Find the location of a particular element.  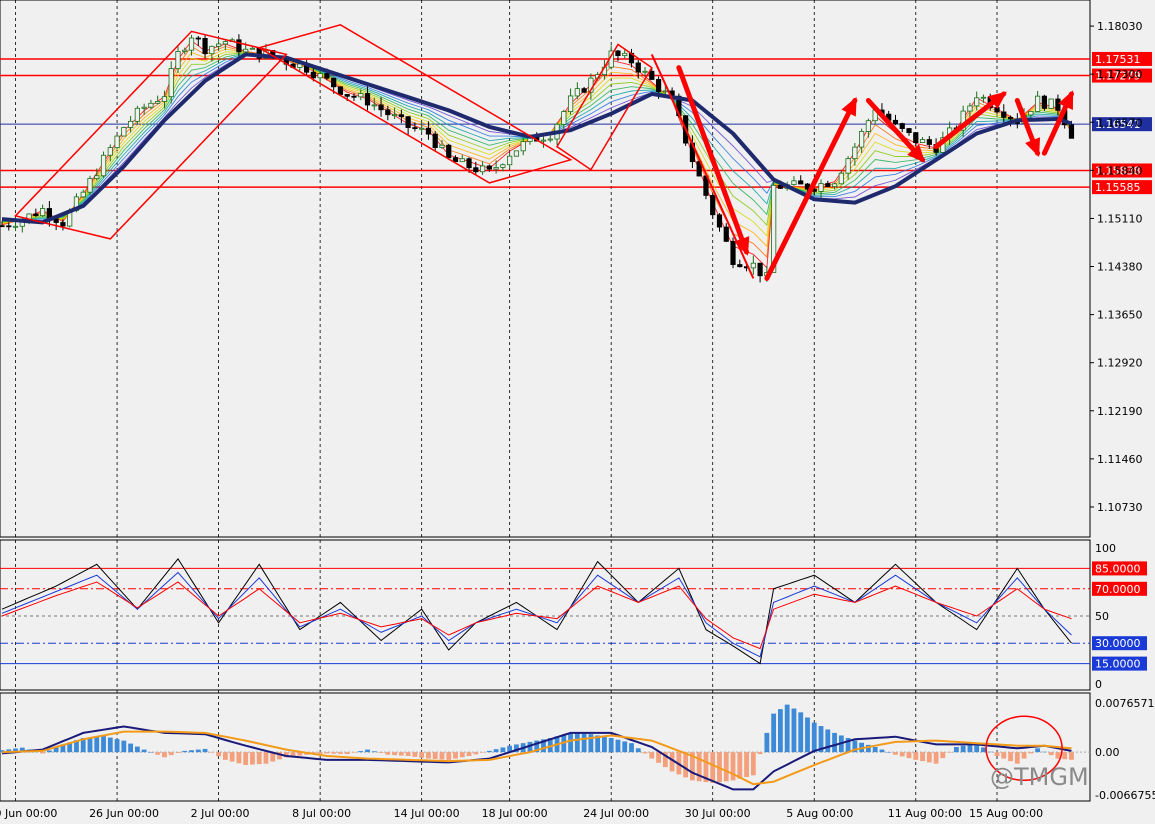

y-tick-label: 1.16570 is located at coordinates (1120, 122).